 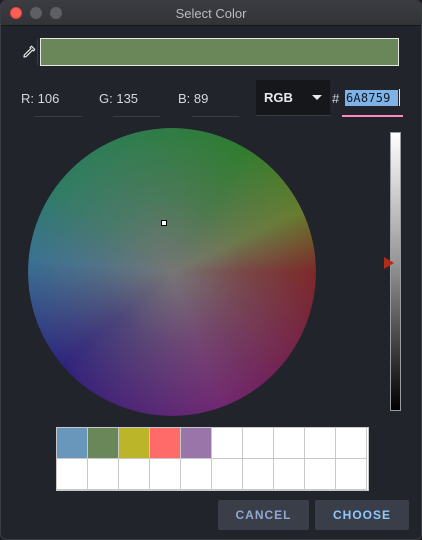 What do you see at coordinates (389, 263) in the screenshot?
I see `brightness-slider-thumb` at bounding box center [389, 263].